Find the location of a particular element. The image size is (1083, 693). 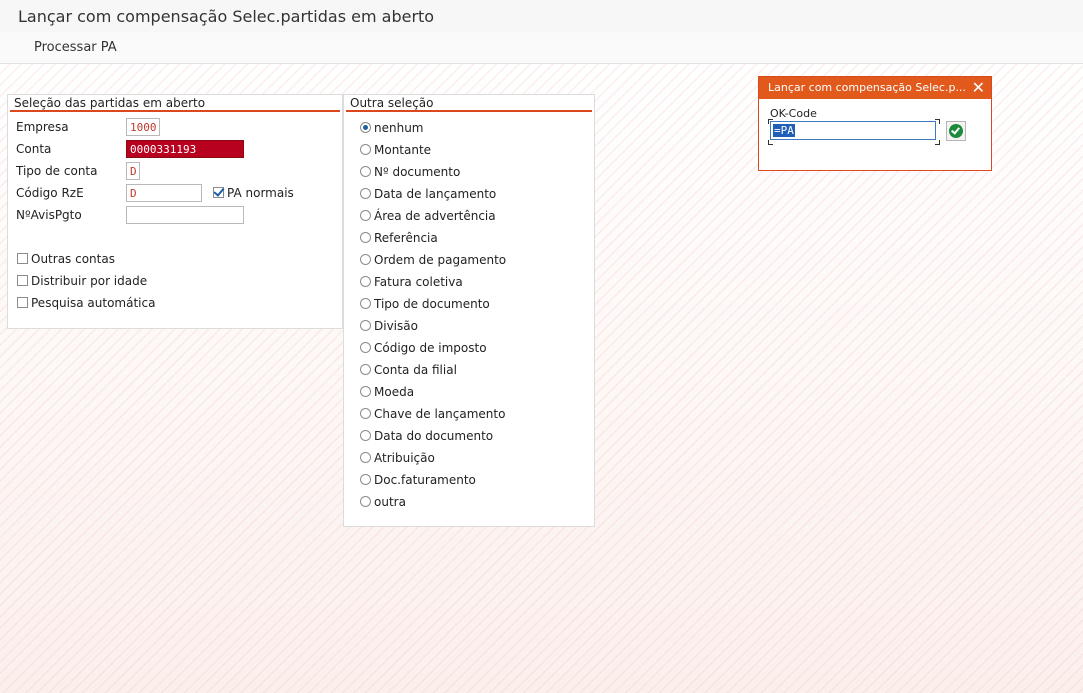

radio-label: Código de imposto is located at coordinates (430, 348).